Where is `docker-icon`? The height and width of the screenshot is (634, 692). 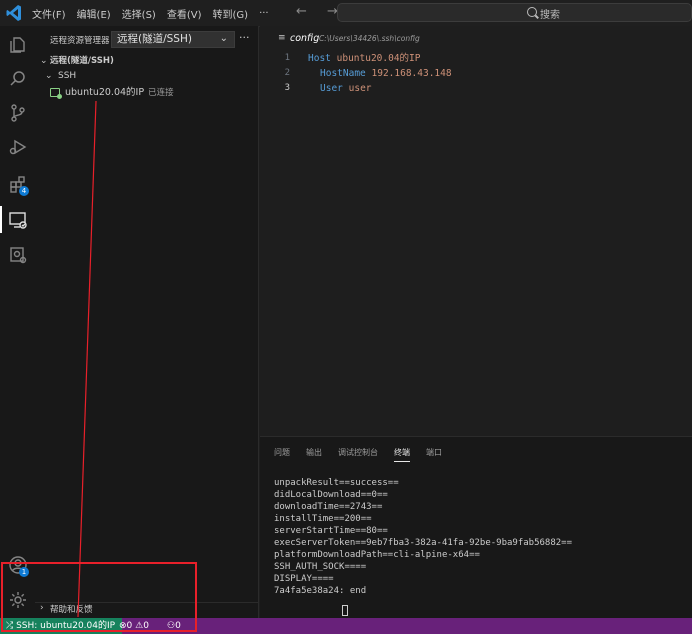 docker-icon is located at coordinates (17, 254).